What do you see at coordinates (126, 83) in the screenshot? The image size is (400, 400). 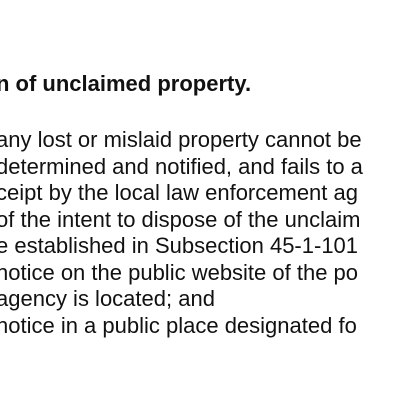 I see `section-heading: n of unclaimed property.` at bounding box center [126, 83].